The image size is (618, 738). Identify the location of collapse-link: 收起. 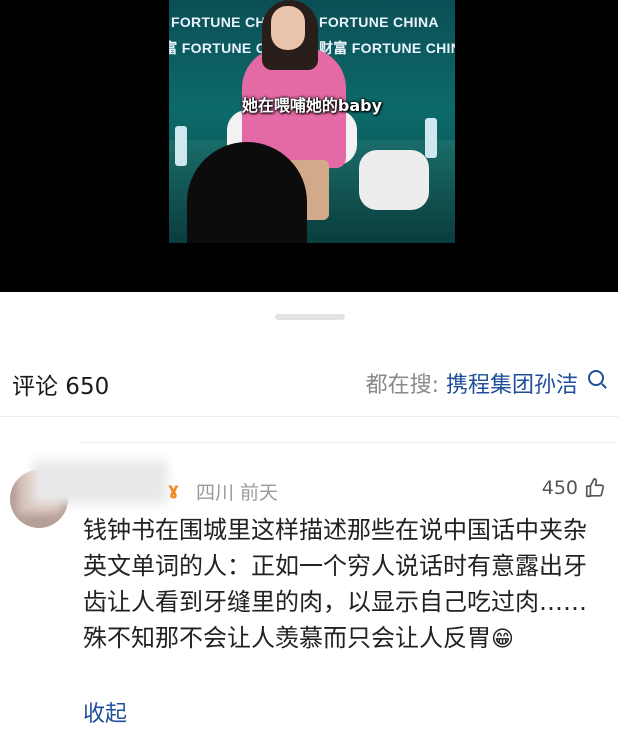
(105, 712).